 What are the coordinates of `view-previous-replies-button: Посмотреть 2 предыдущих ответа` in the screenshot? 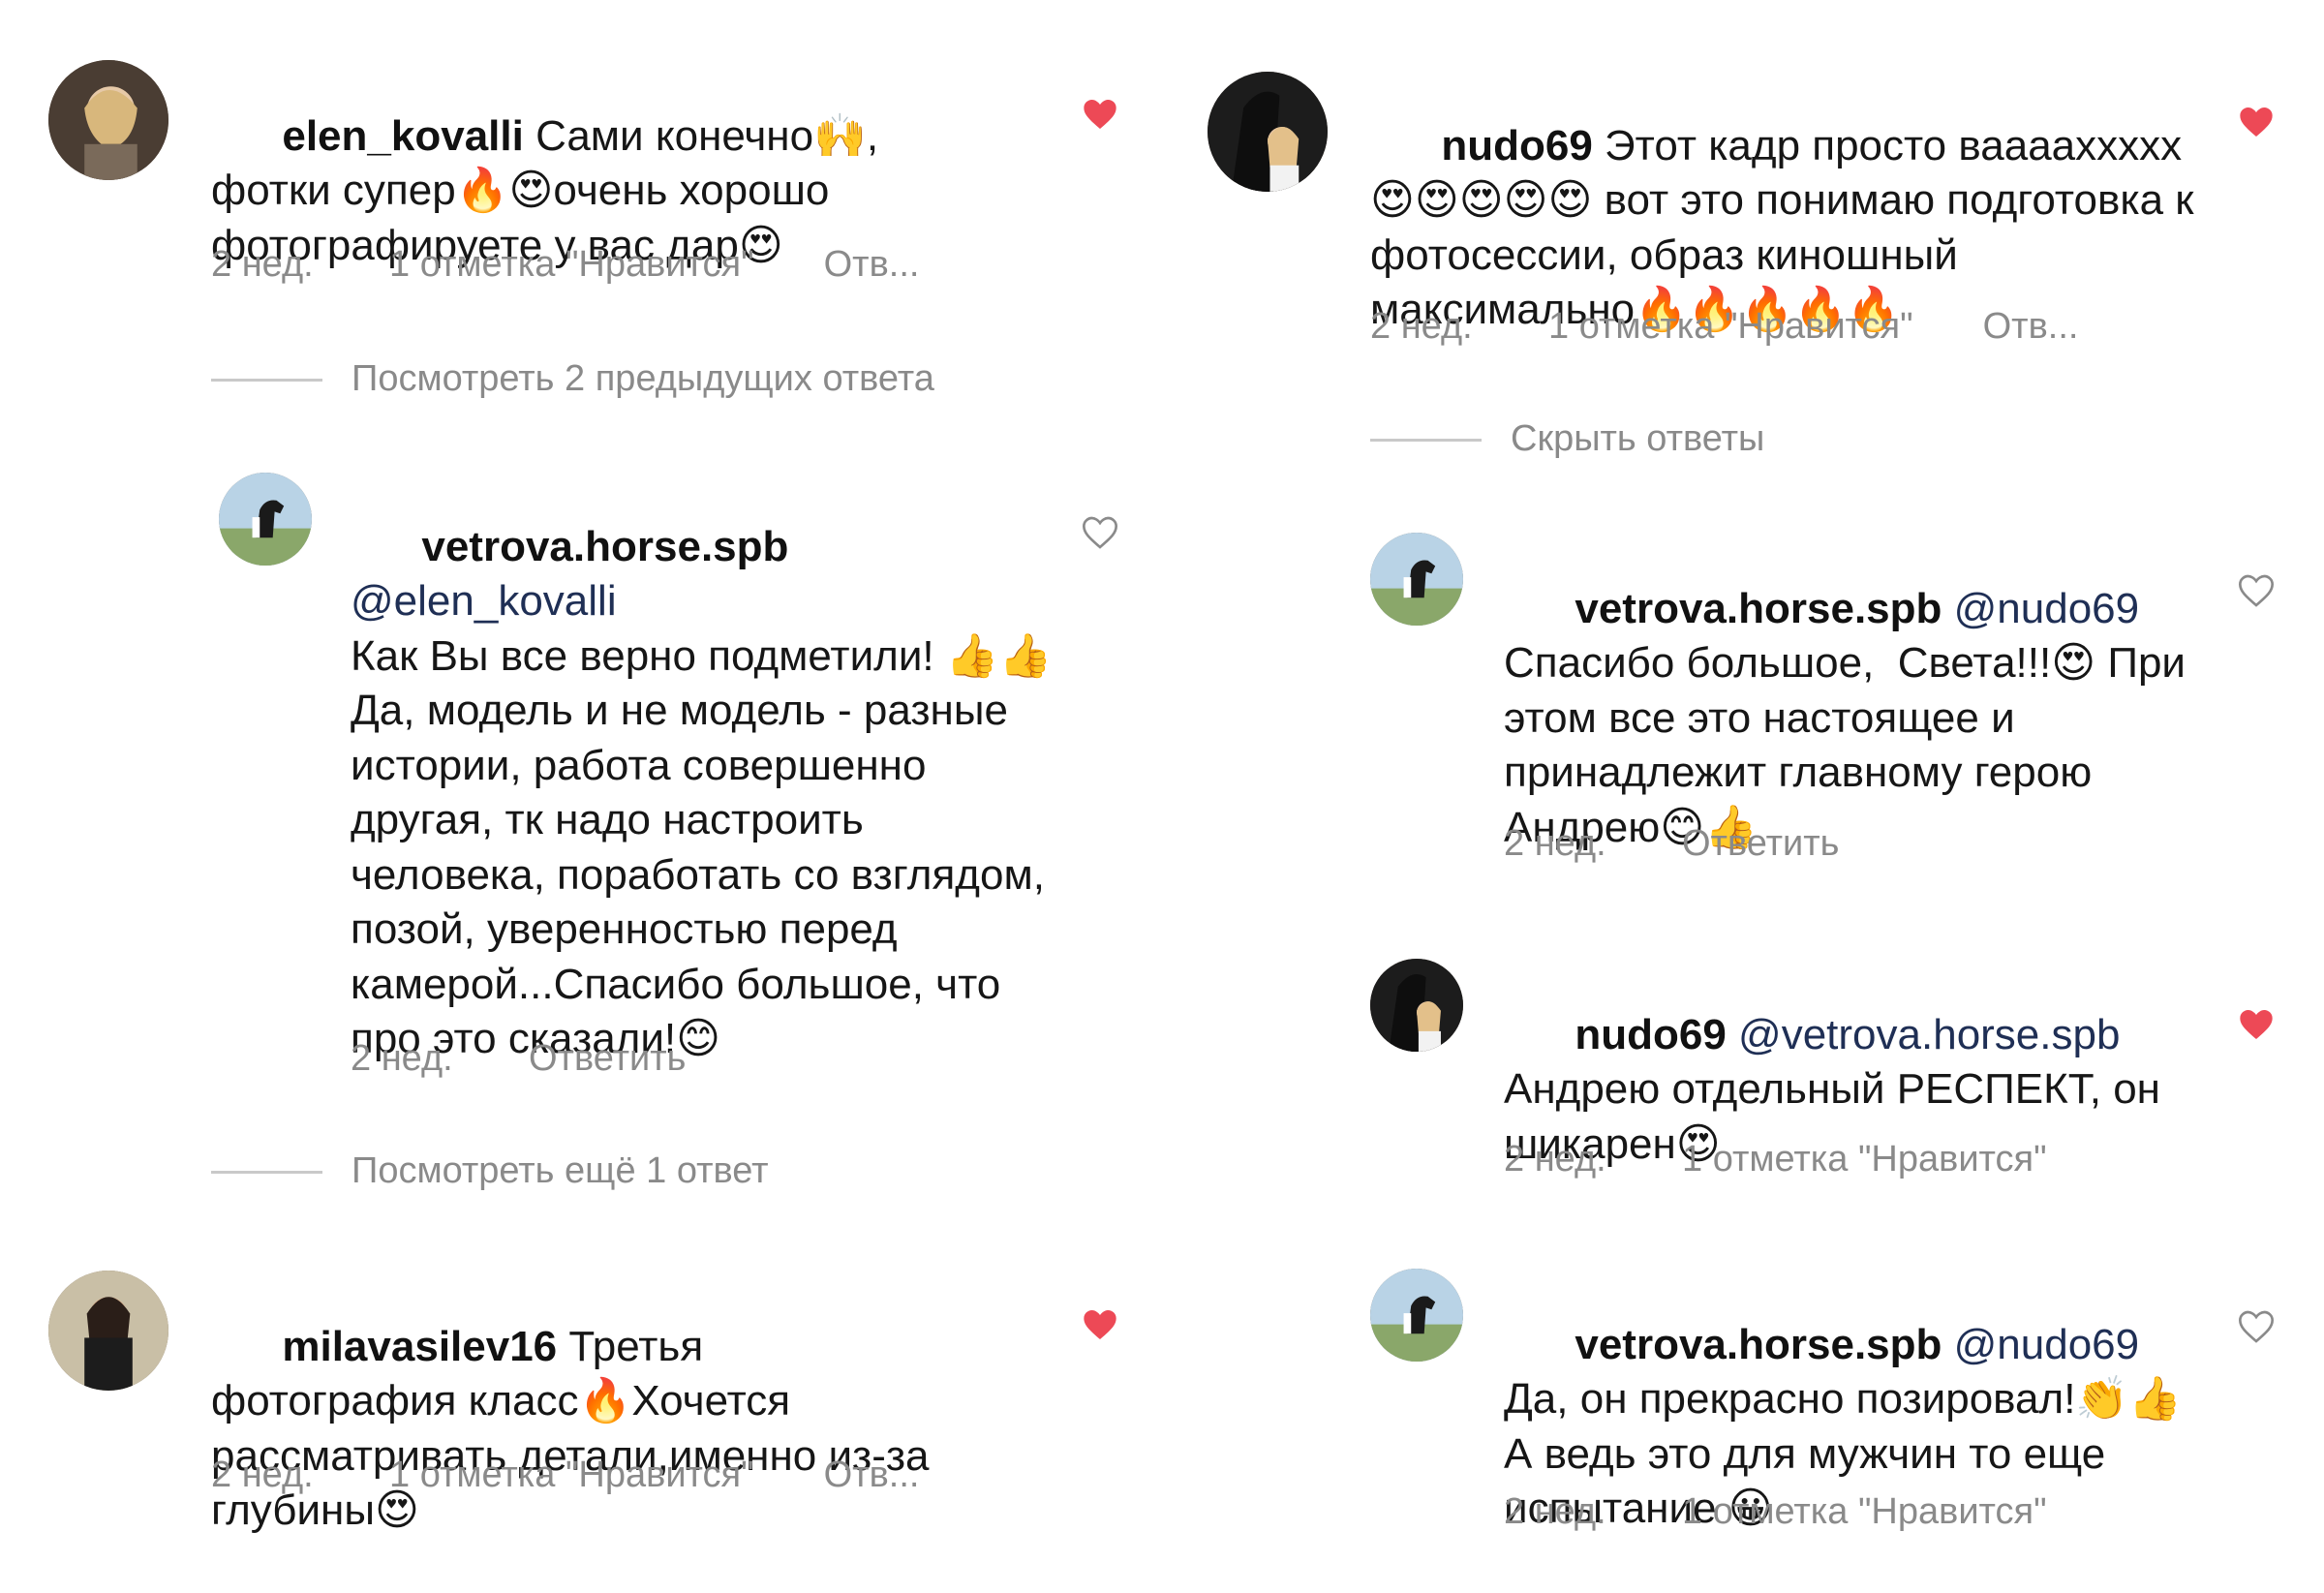 It's located at (573, 379).